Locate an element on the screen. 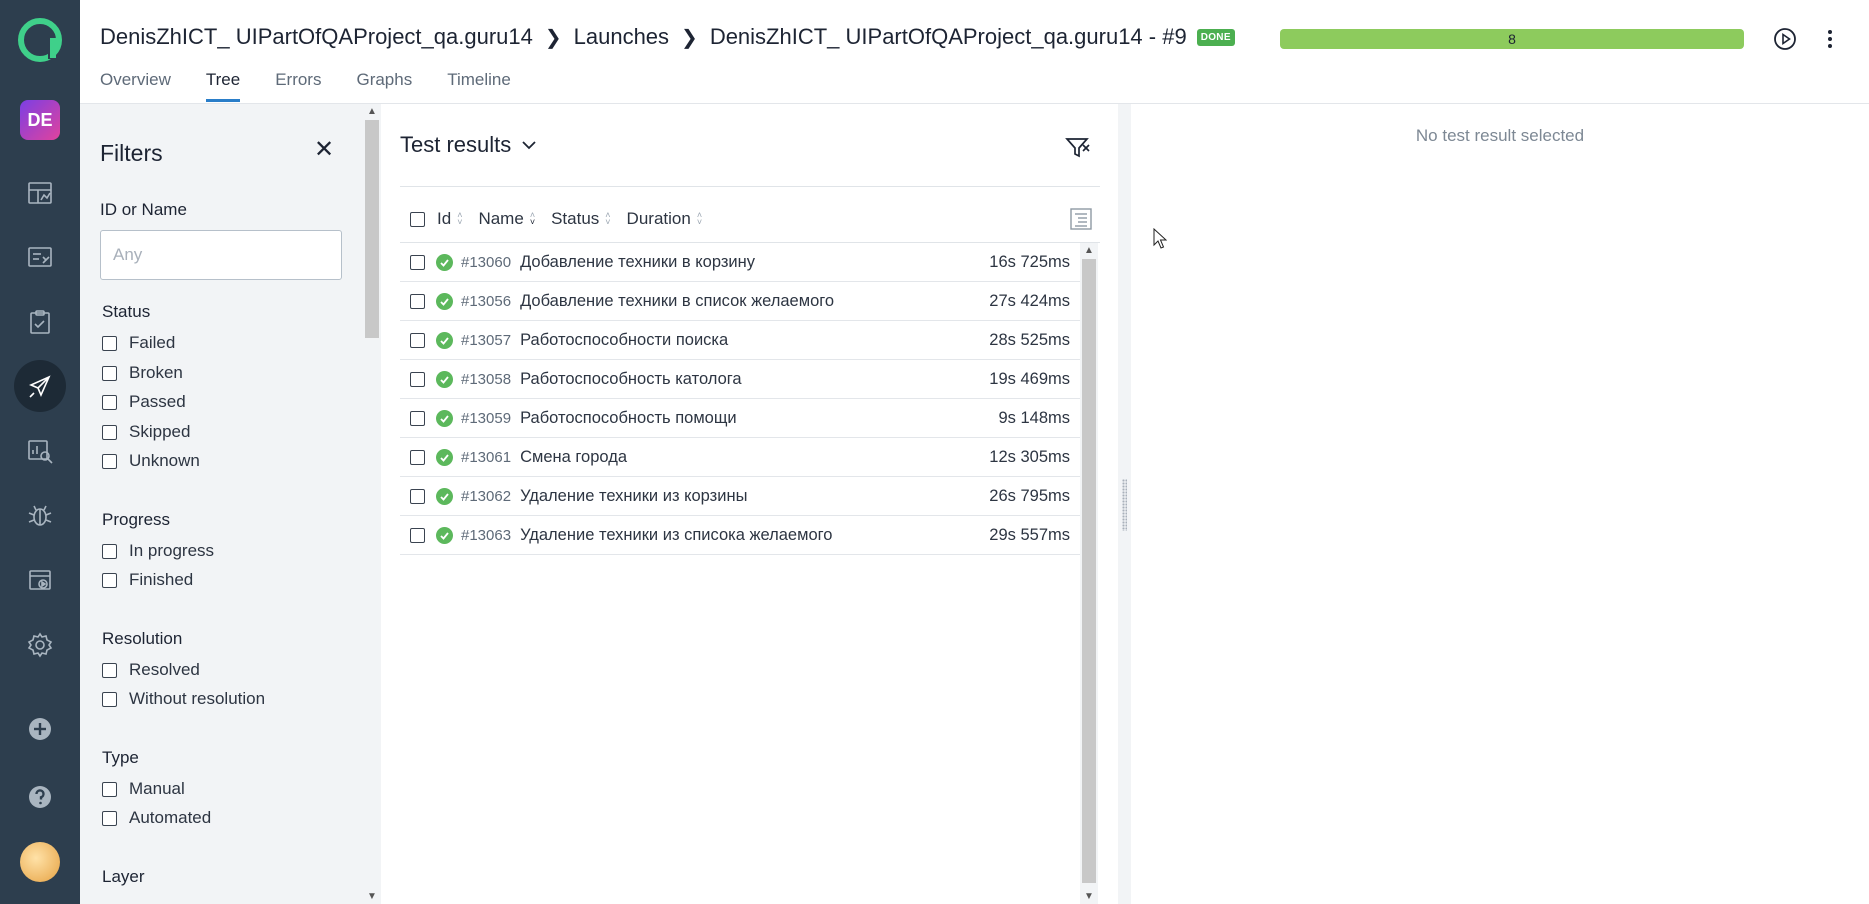 The height and width of the screenshot is (904, 1869). analytics-icon is located at coordinates (40, 451).